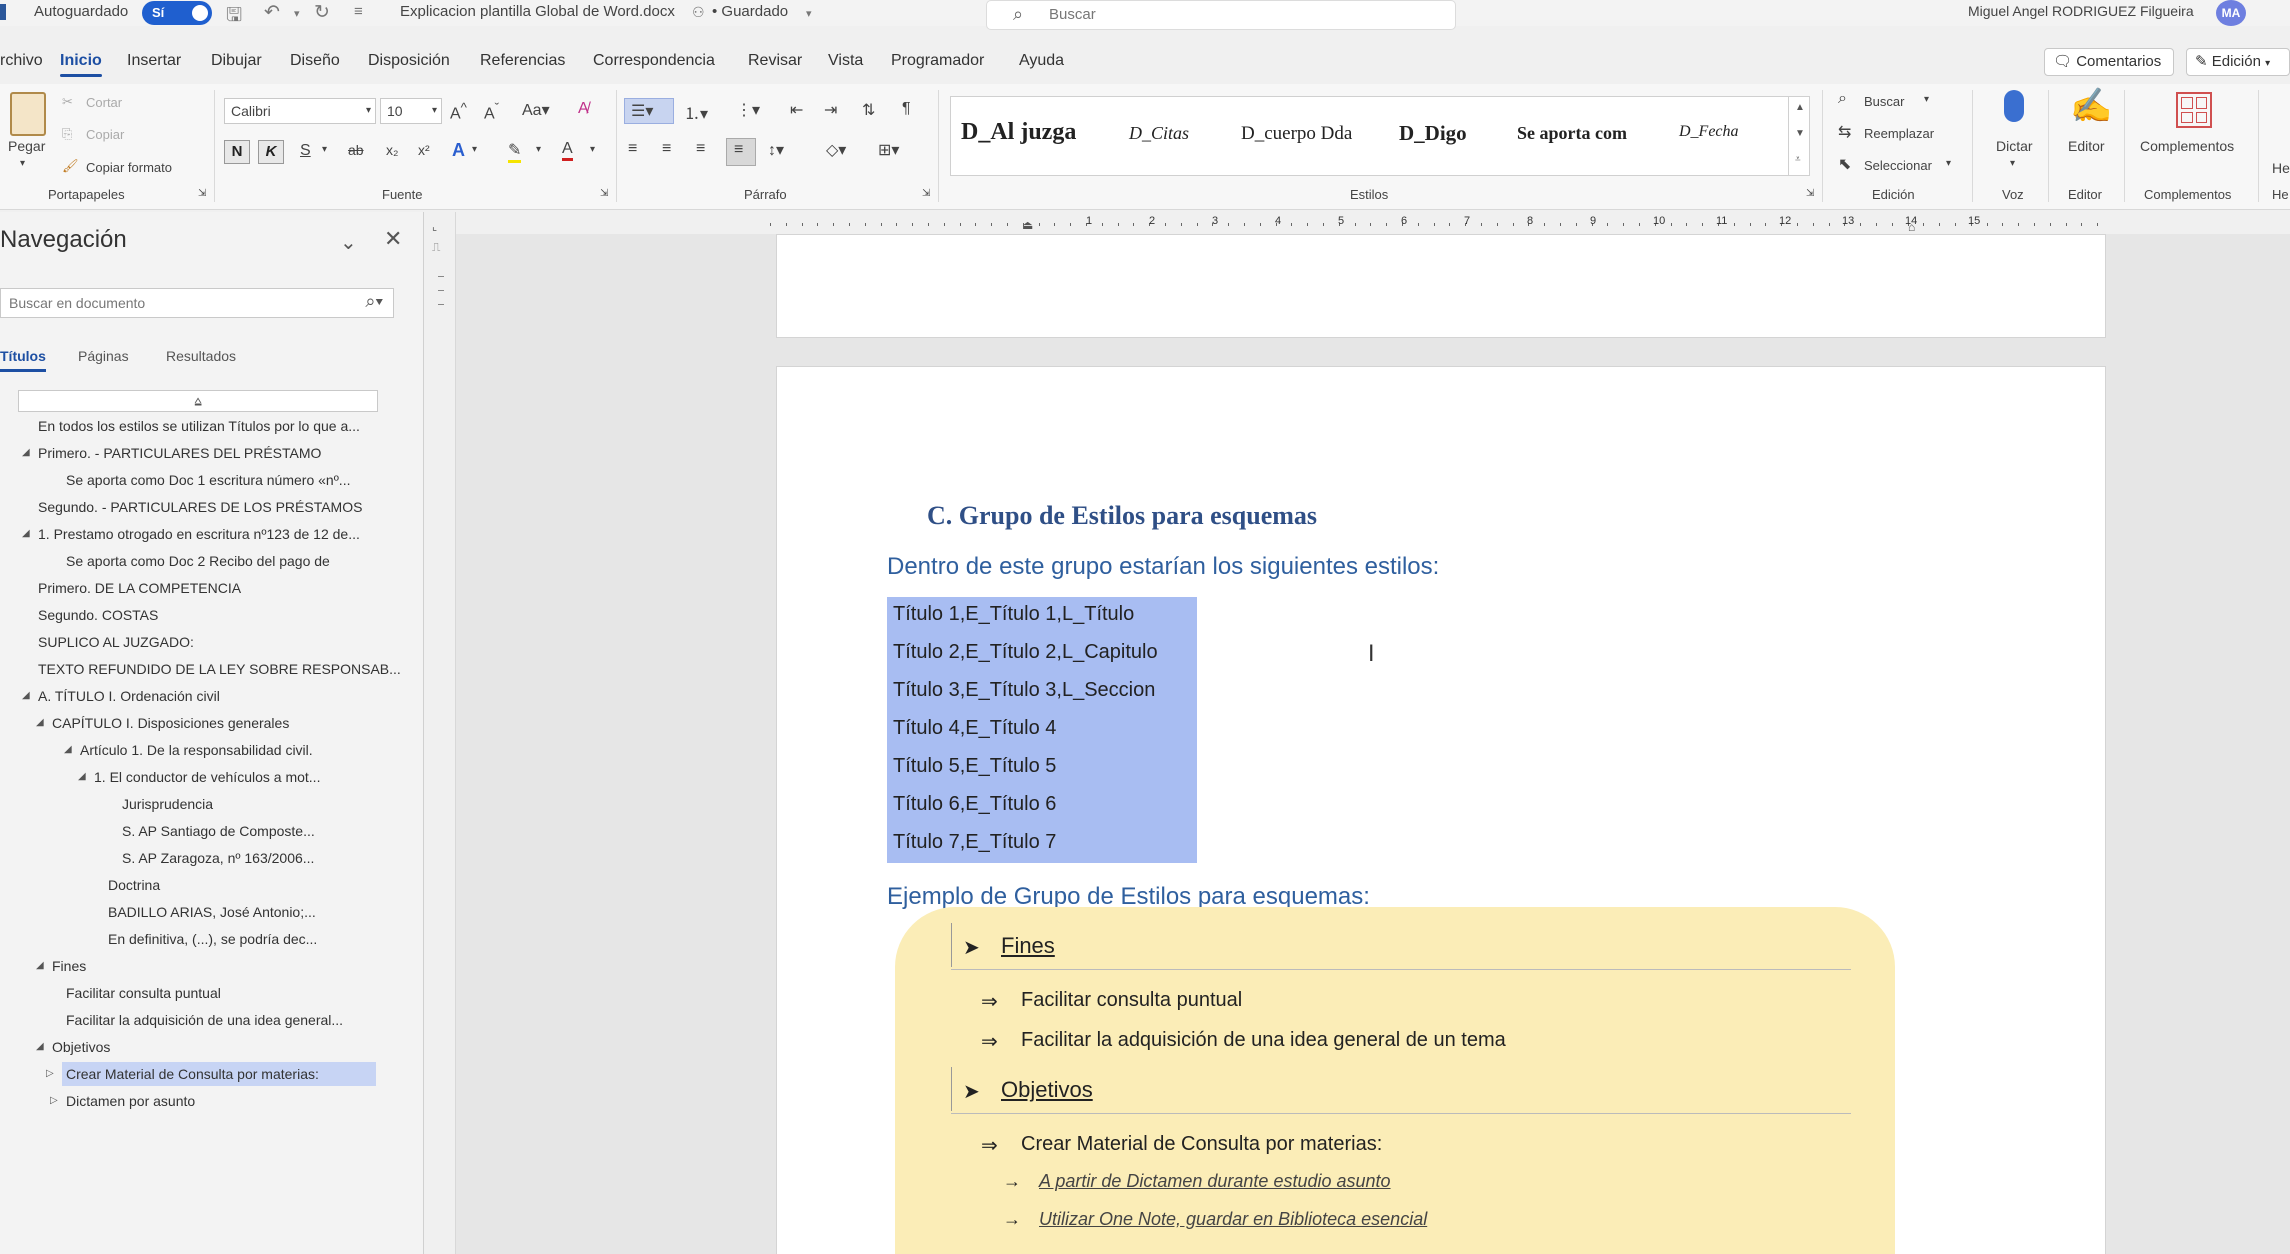 This screenshot has height=1254, width=2290. Describe the element at coordinates (1201, 1144) in the screenshot. I see `outline-item: Crear Material de Consulta por materias:` at that location.